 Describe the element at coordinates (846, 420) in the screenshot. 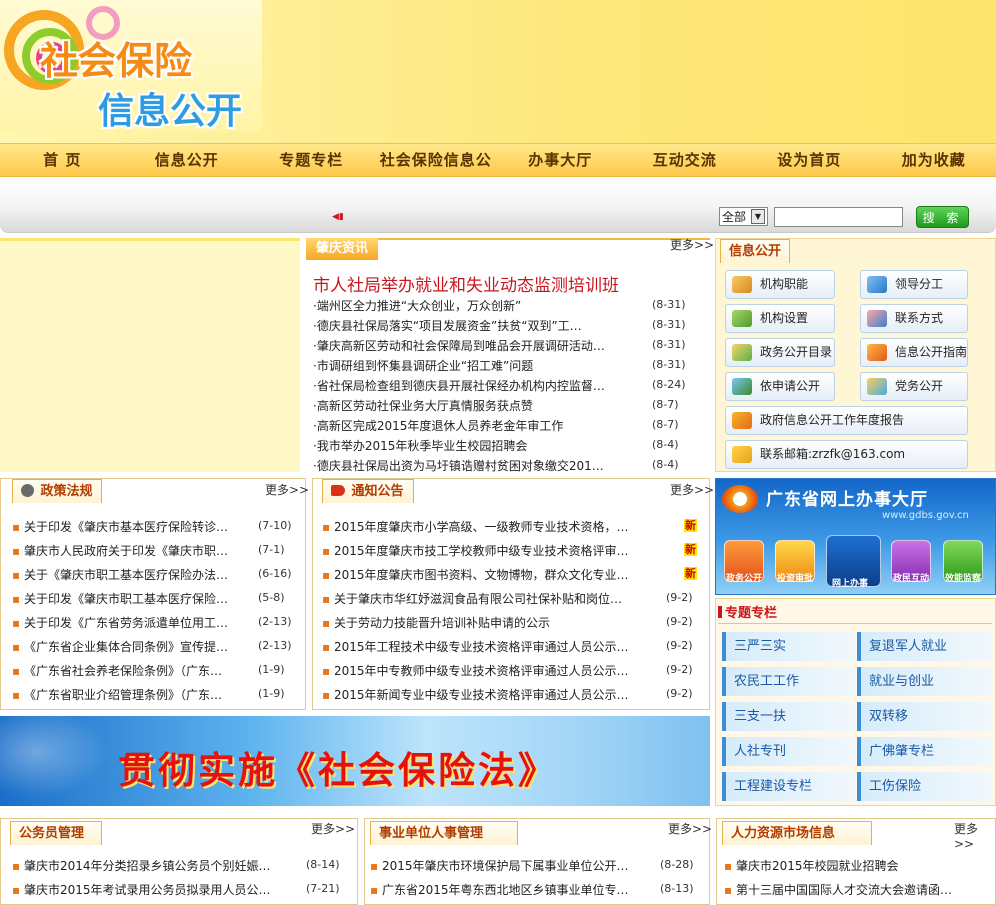

I see `annual-report-button: 政府信息公开工作年度报告` at that location.